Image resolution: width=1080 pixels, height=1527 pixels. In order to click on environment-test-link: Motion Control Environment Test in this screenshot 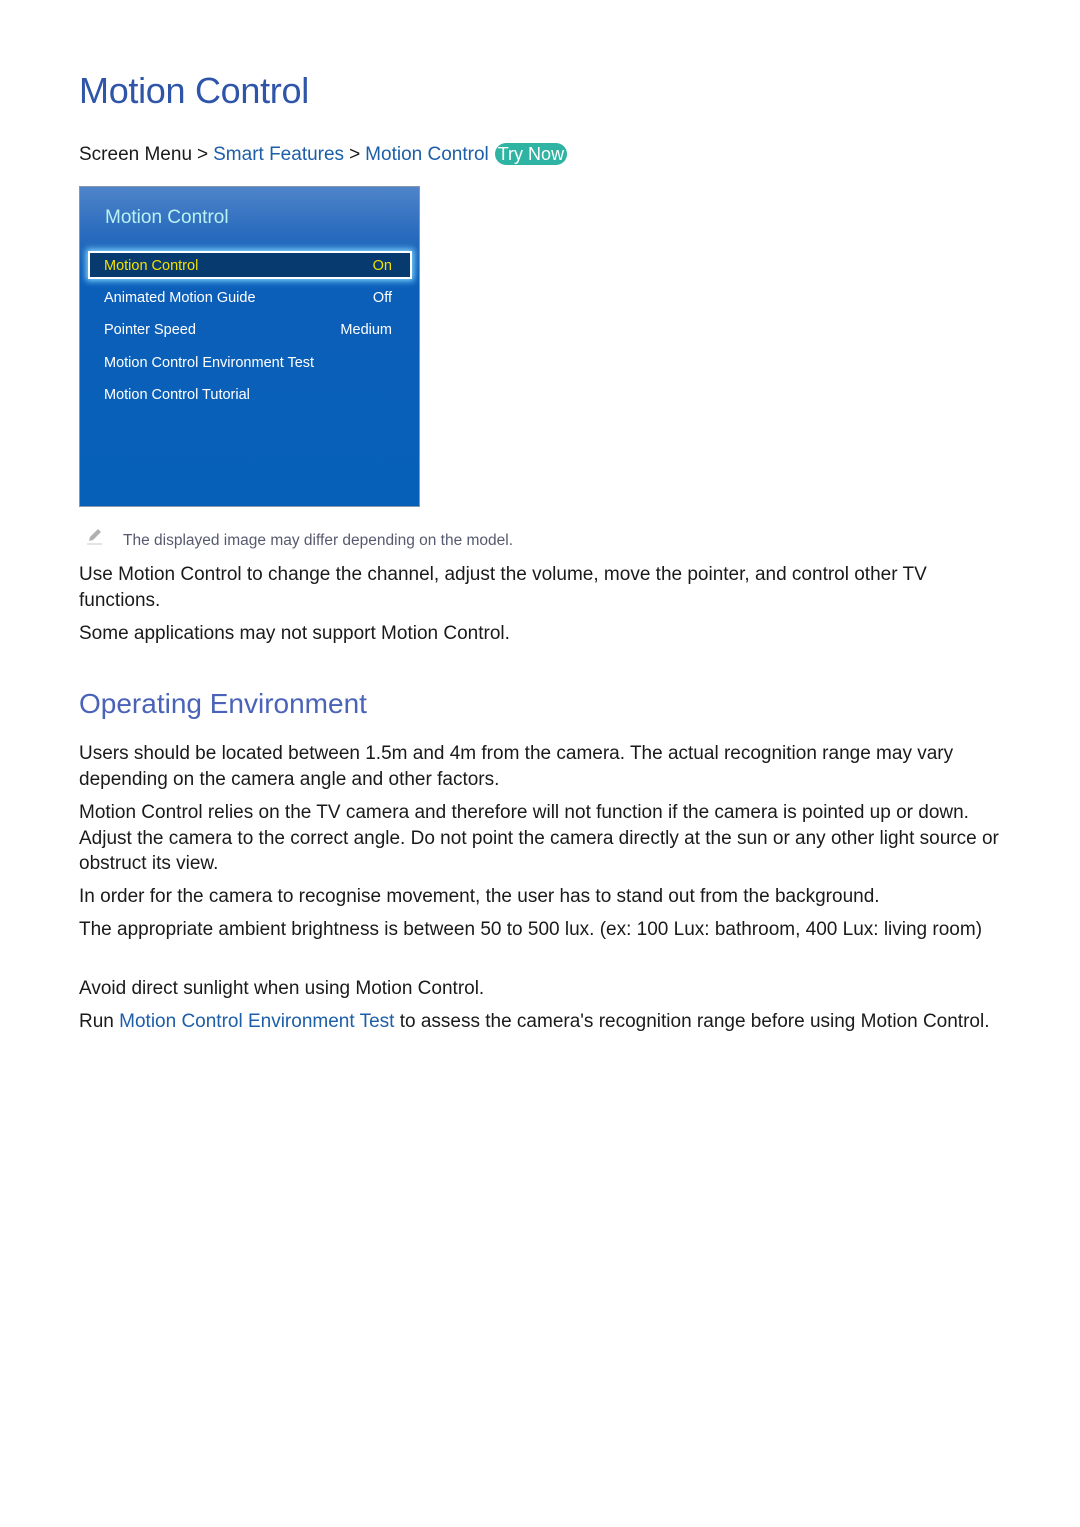, I will do `click(256, 1021)`.